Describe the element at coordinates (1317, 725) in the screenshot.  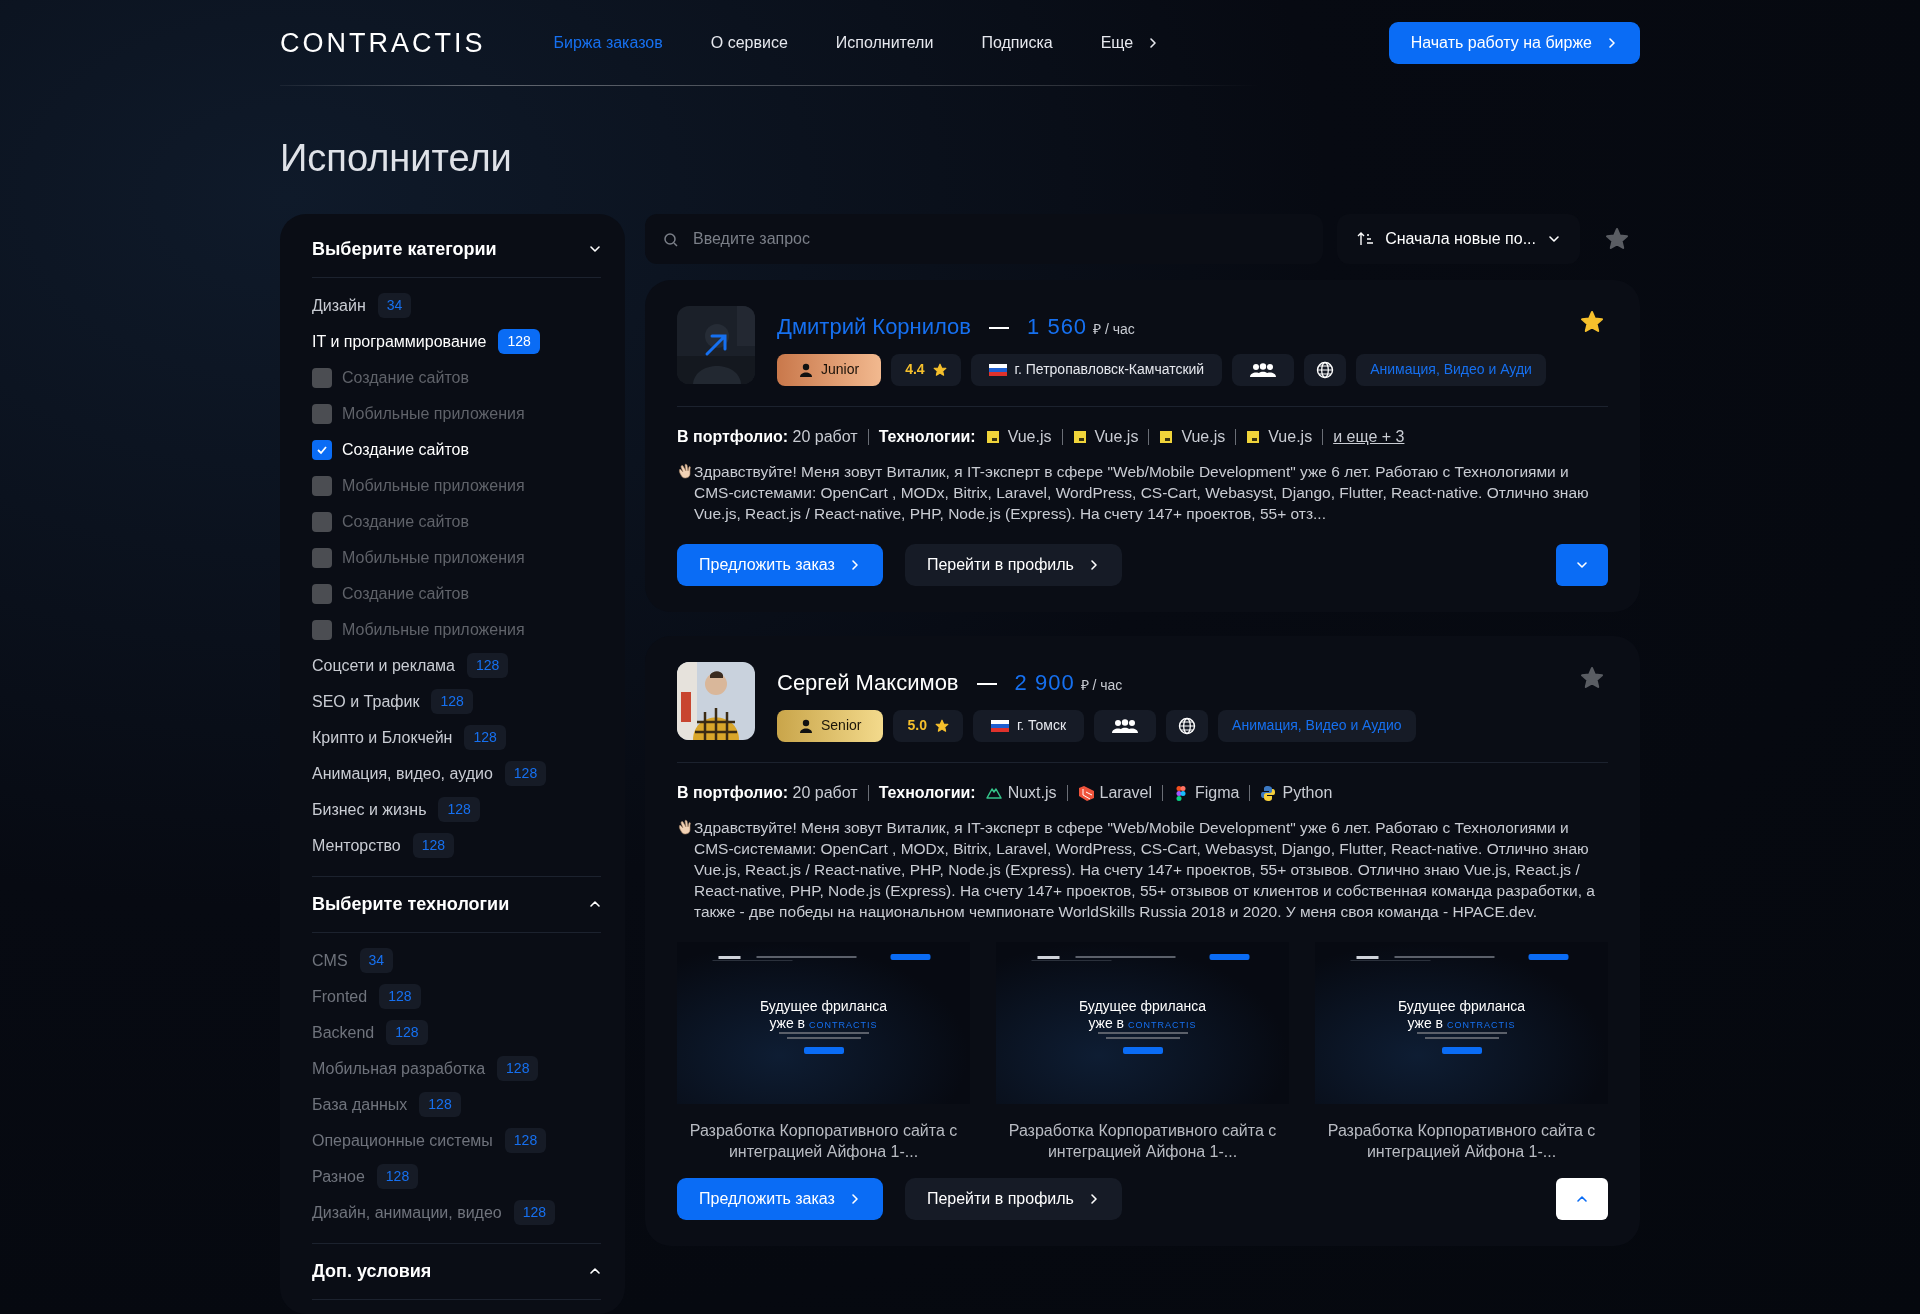
I see `category-tag: Анимация, Видео и Аудио` at that location.